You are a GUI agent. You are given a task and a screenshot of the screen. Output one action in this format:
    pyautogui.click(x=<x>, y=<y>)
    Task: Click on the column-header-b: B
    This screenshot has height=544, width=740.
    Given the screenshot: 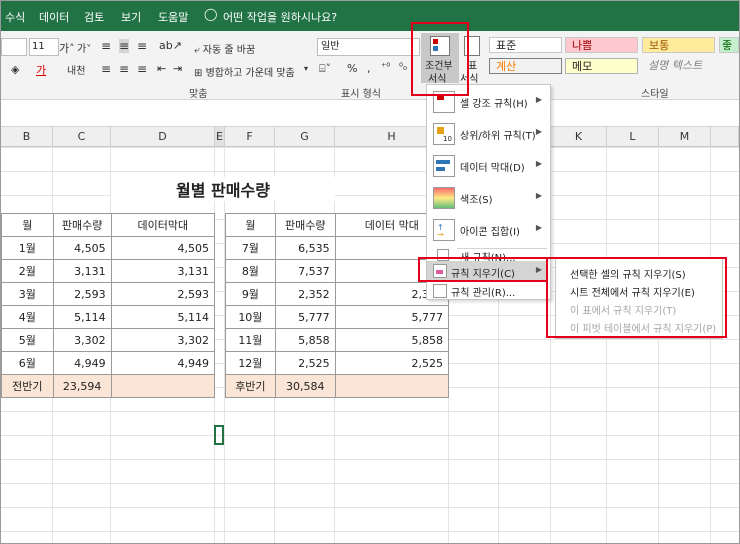 What is the action you would take?
    pyautogui.click(x=27, y=137)
    